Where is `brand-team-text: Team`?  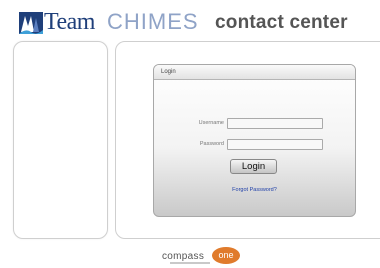 brand-team-text: Team is located at coordinates (69, 22).